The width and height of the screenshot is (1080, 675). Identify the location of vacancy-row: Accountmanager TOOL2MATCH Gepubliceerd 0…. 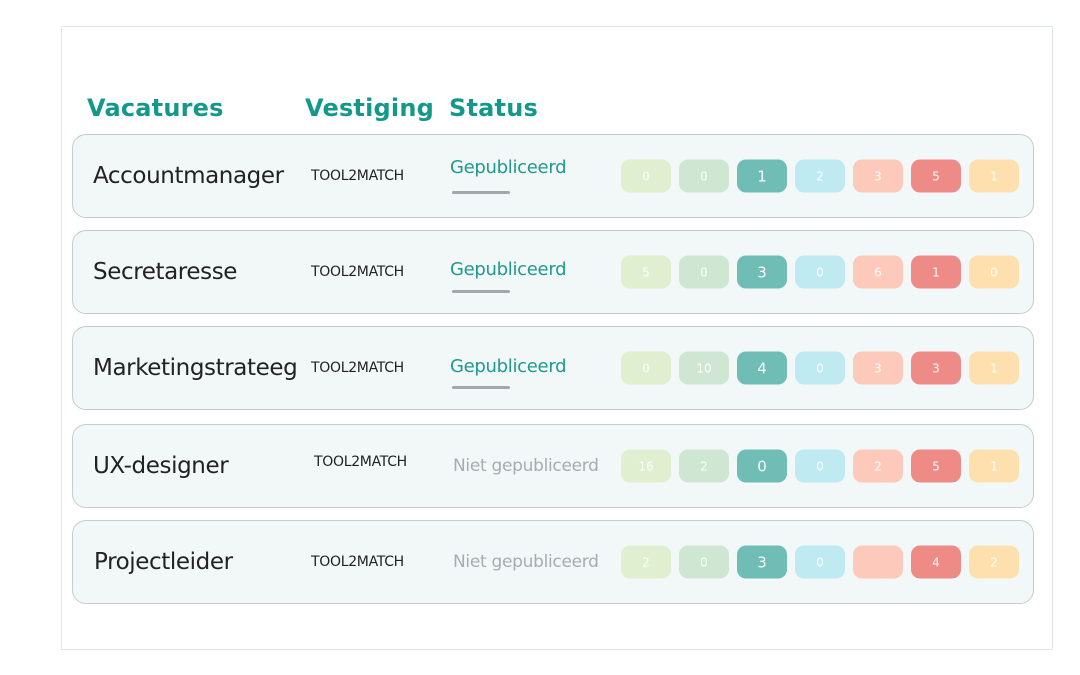
(553, 176).